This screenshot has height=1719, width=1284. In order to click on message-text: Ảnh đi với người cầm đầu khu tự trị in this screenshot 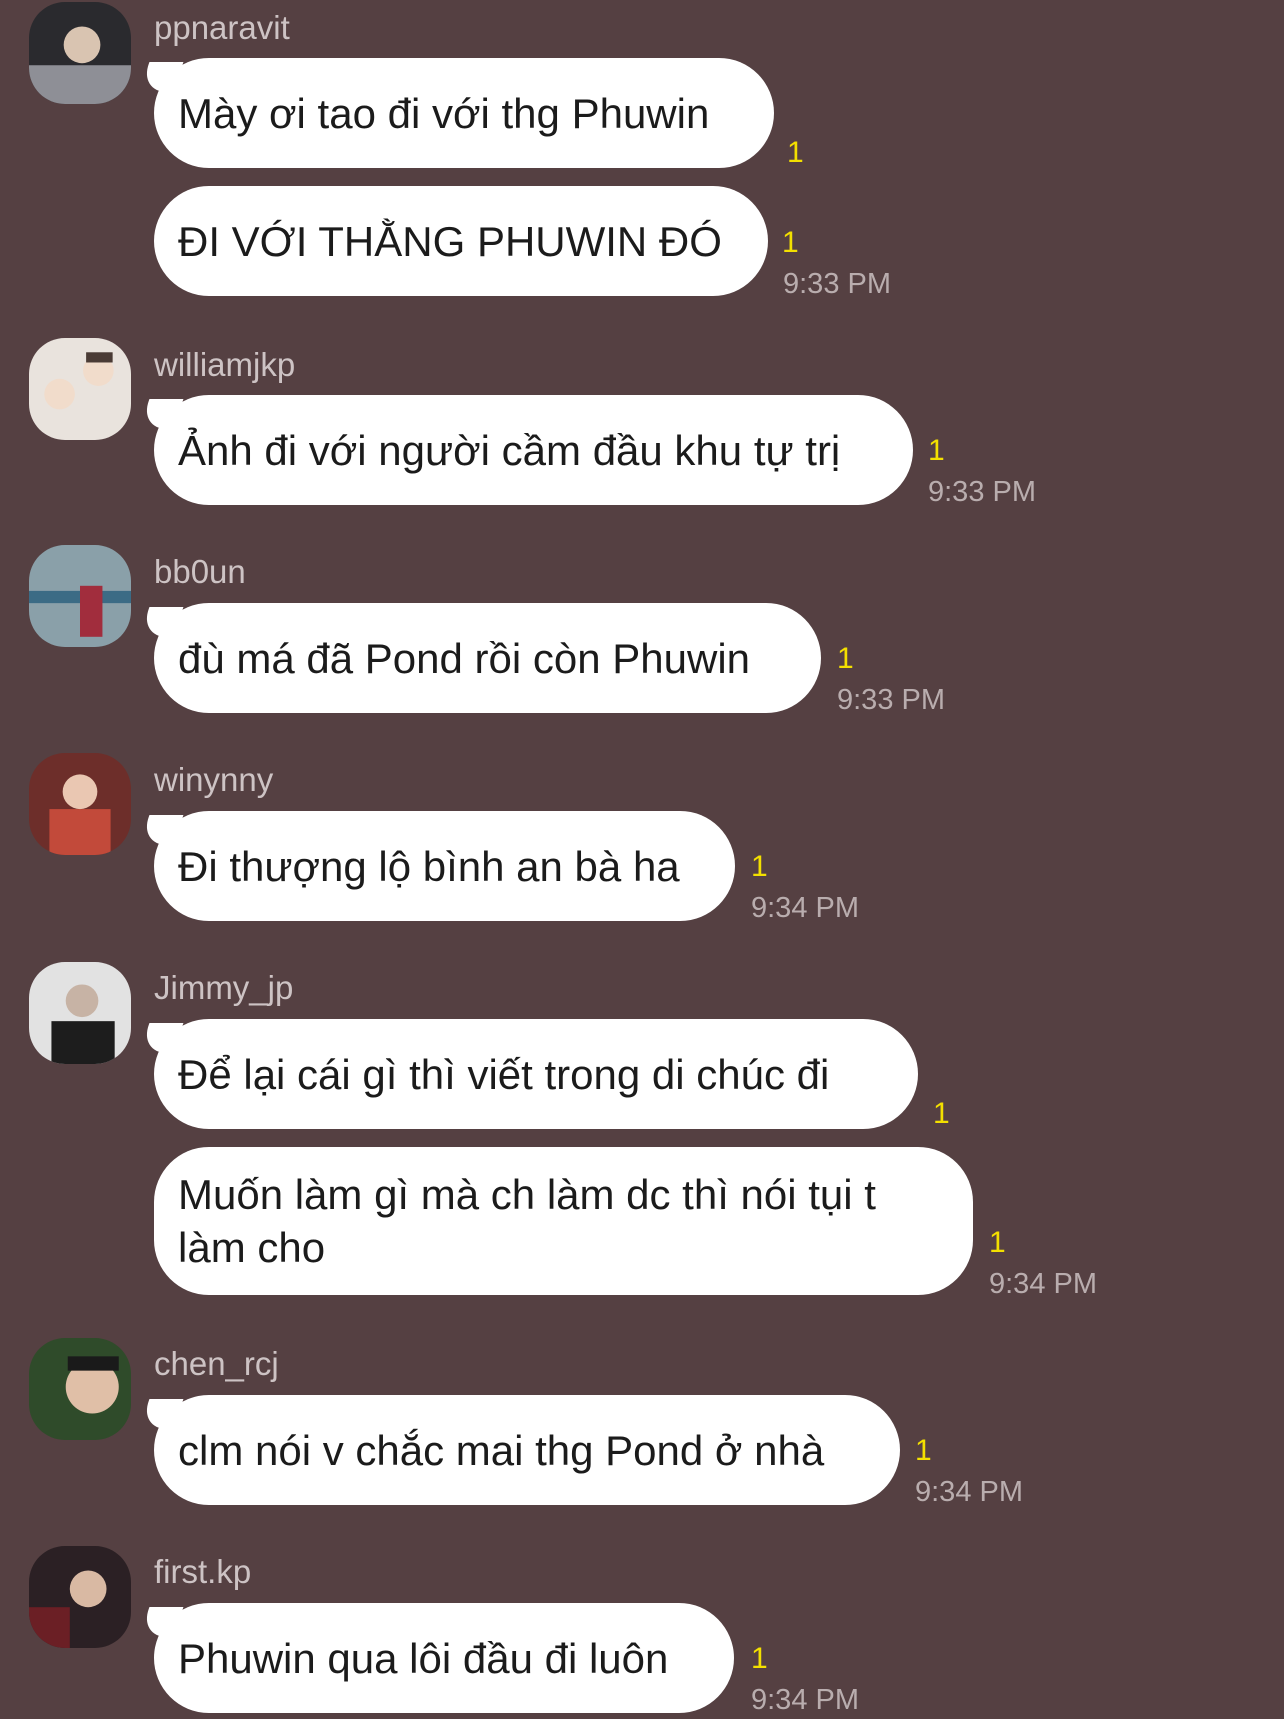, I will do `click(509, 450)`.